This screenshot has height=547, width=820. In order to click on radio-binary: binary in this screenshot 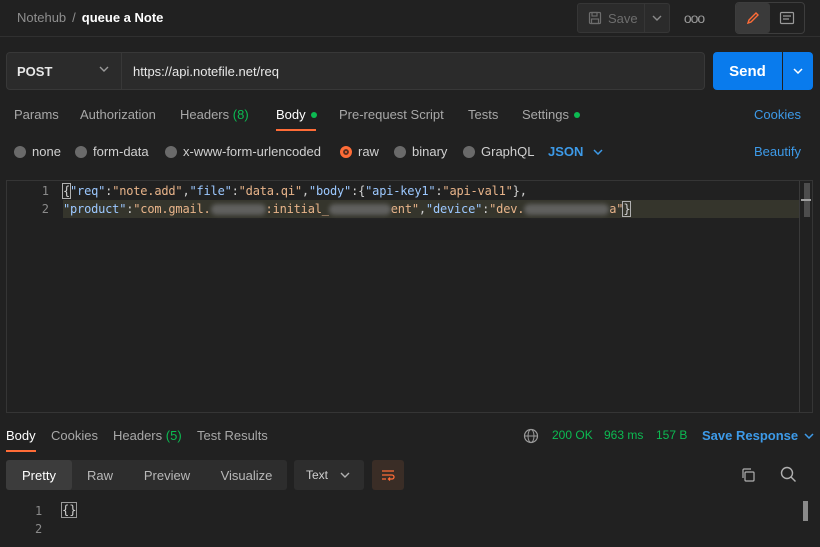, I will do `click(420, 151)`.